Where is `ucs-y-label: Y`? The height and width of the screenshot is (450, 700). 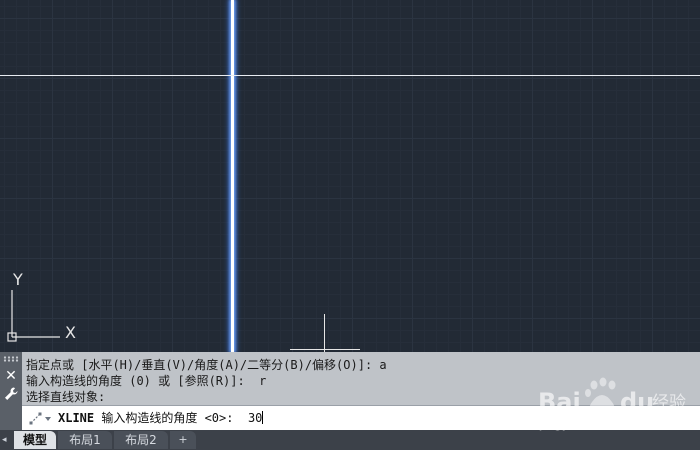
ucs-y-label: Y is located at coordinates (17, 279).